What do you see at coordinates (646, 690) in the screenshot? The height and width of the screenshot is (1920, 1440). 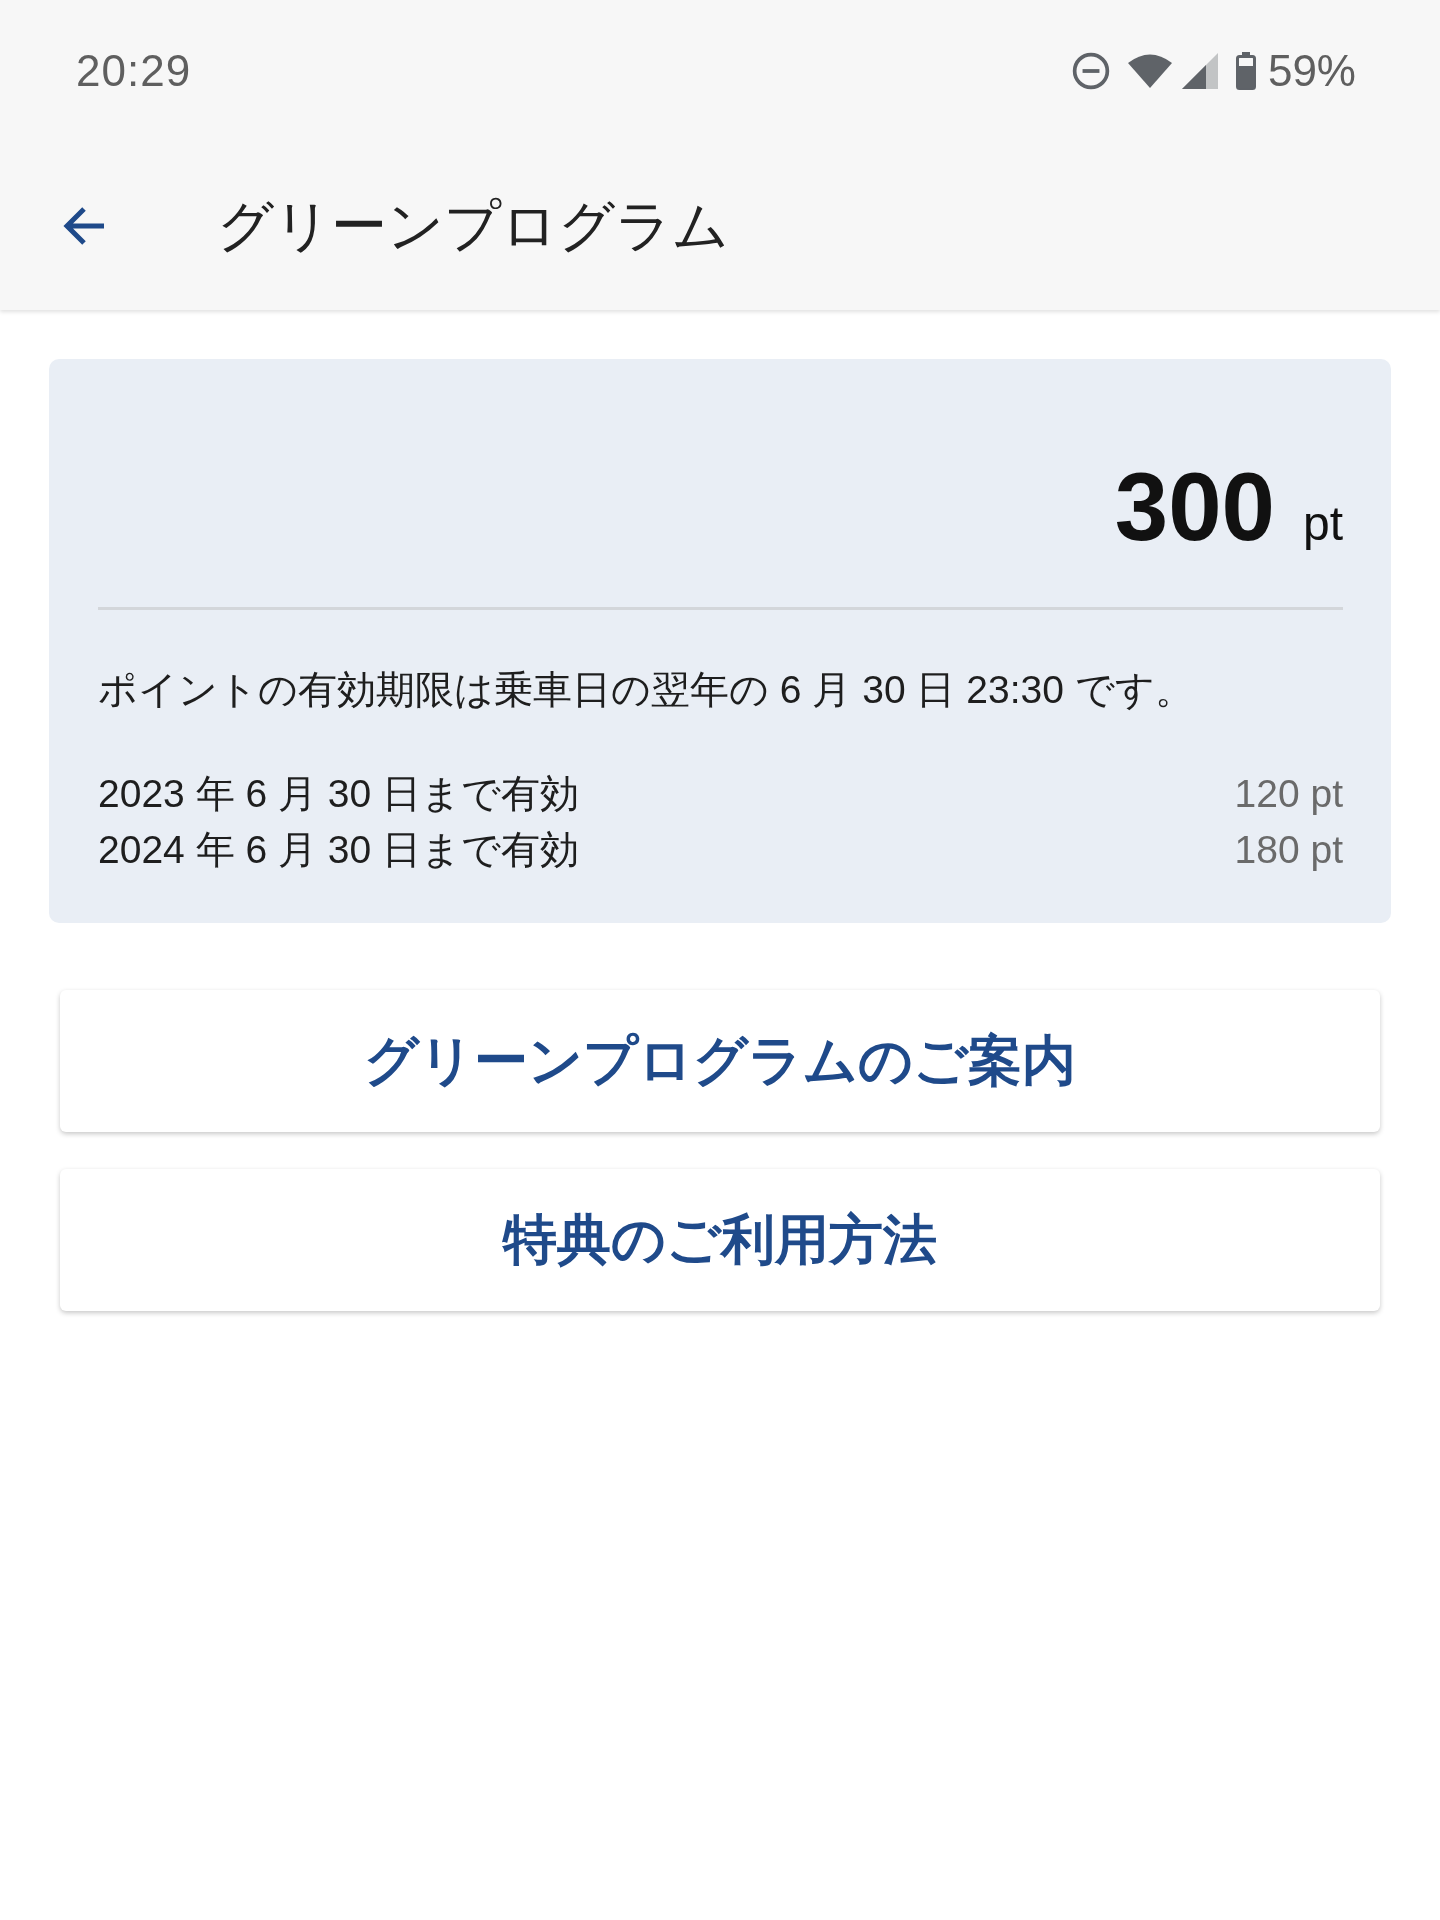 I see `expiry-notice: ポイントの有効期限は乗車日の翌年の 6 月 30 日 23:30 です。` at bounding box center [646, 690].